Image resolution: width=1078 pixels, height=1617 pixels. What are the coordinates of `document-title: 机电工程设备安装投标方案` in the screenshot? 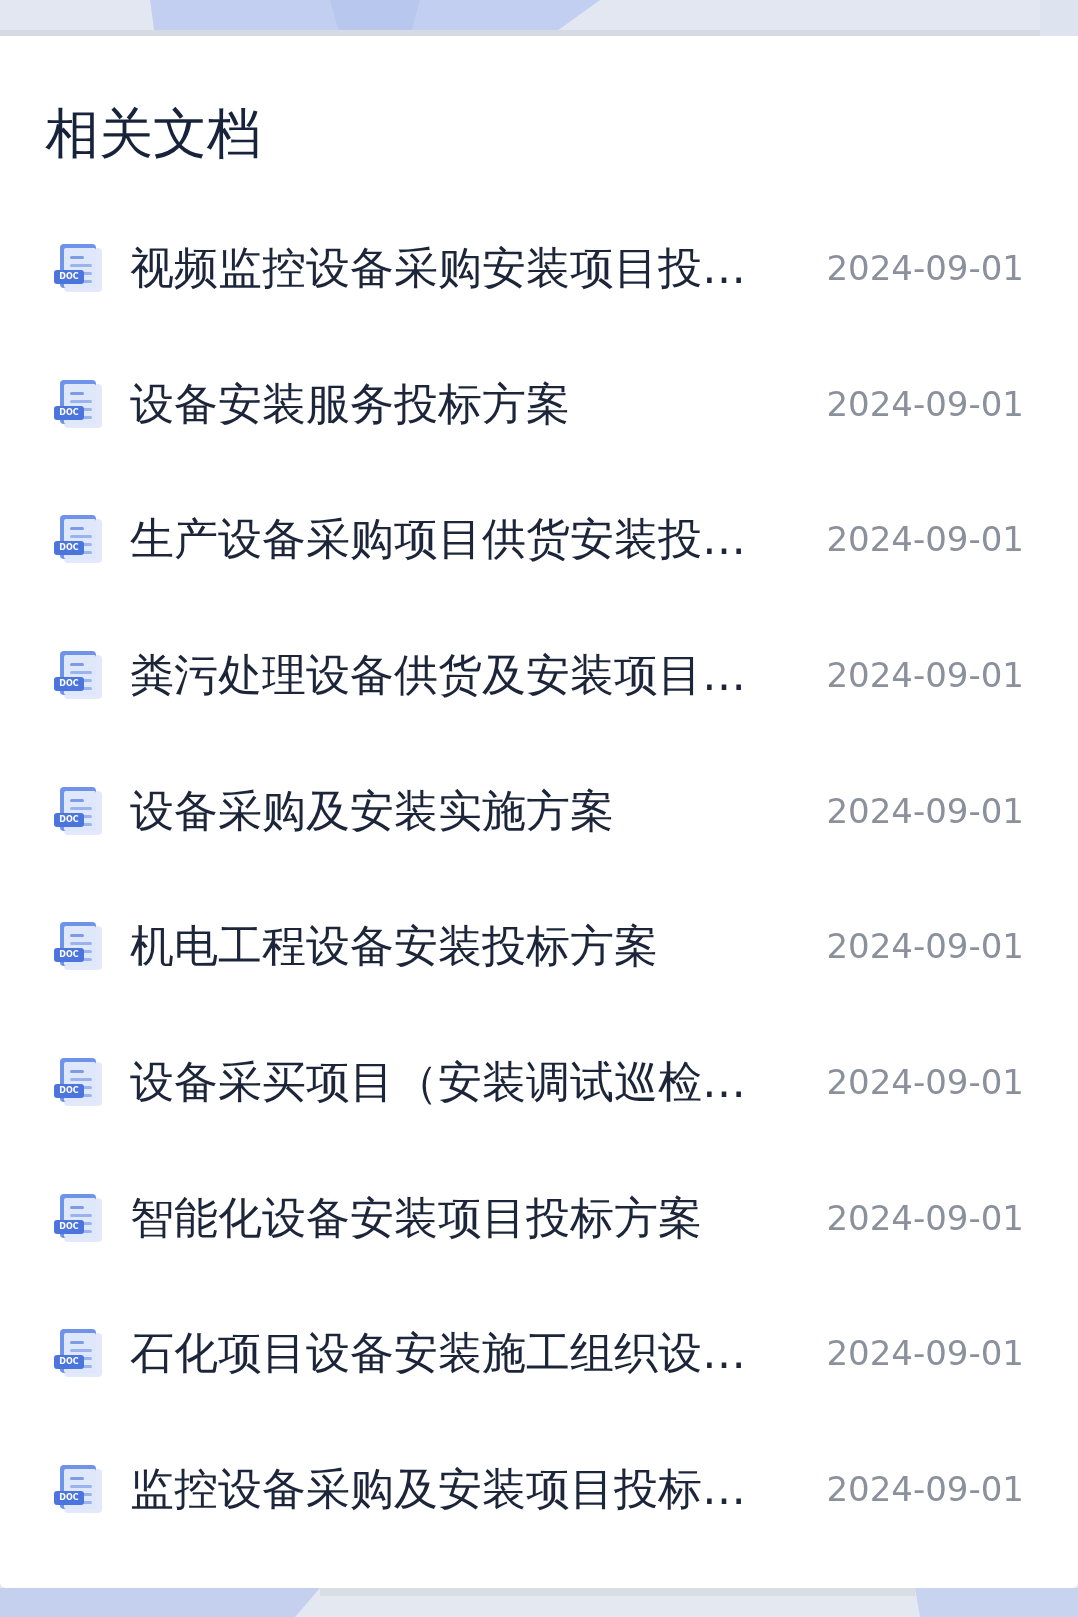 It's located at (394, 946).